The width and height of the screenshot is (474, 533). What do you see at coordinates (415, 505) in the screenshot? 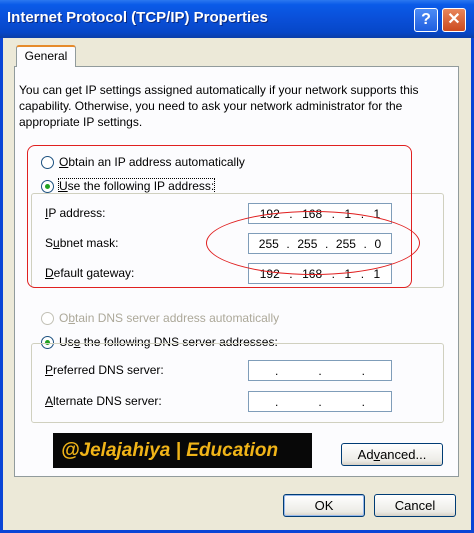
I see `cancel-button: Cancel` at bounding box center [415, 505].